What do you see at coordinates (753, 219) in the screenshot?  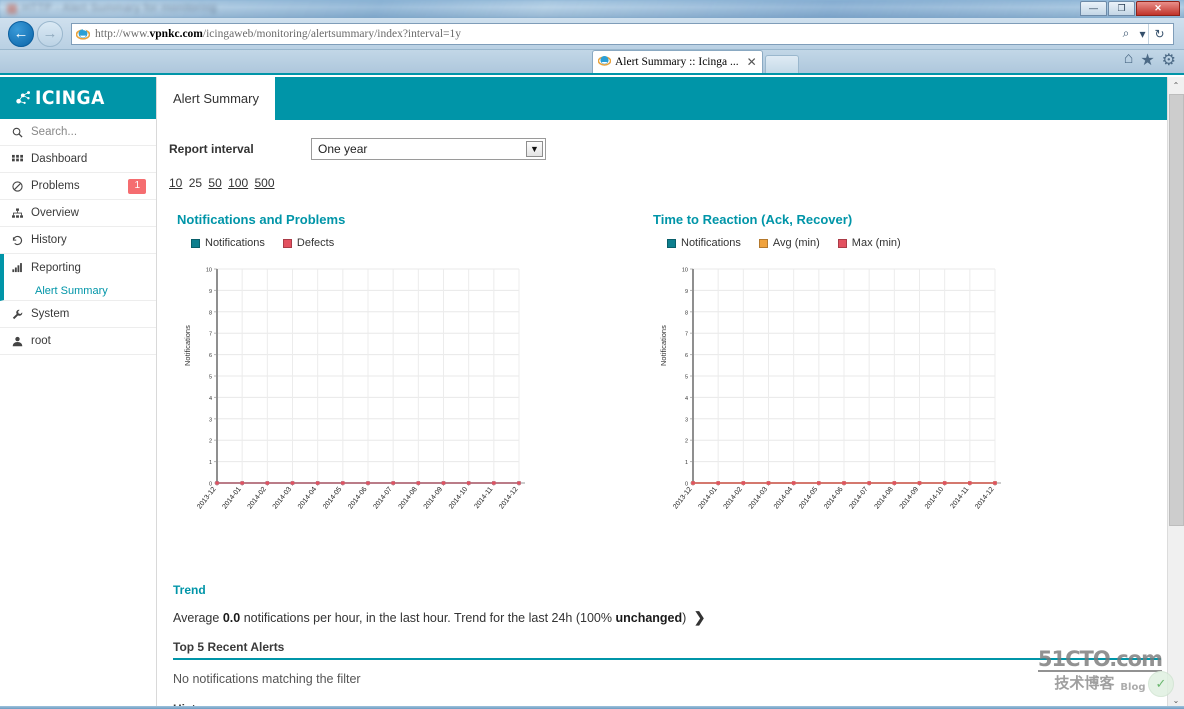 I see `chart-title: Time to Reaction (Ack, Recover)` at bounding box center [753, 219].